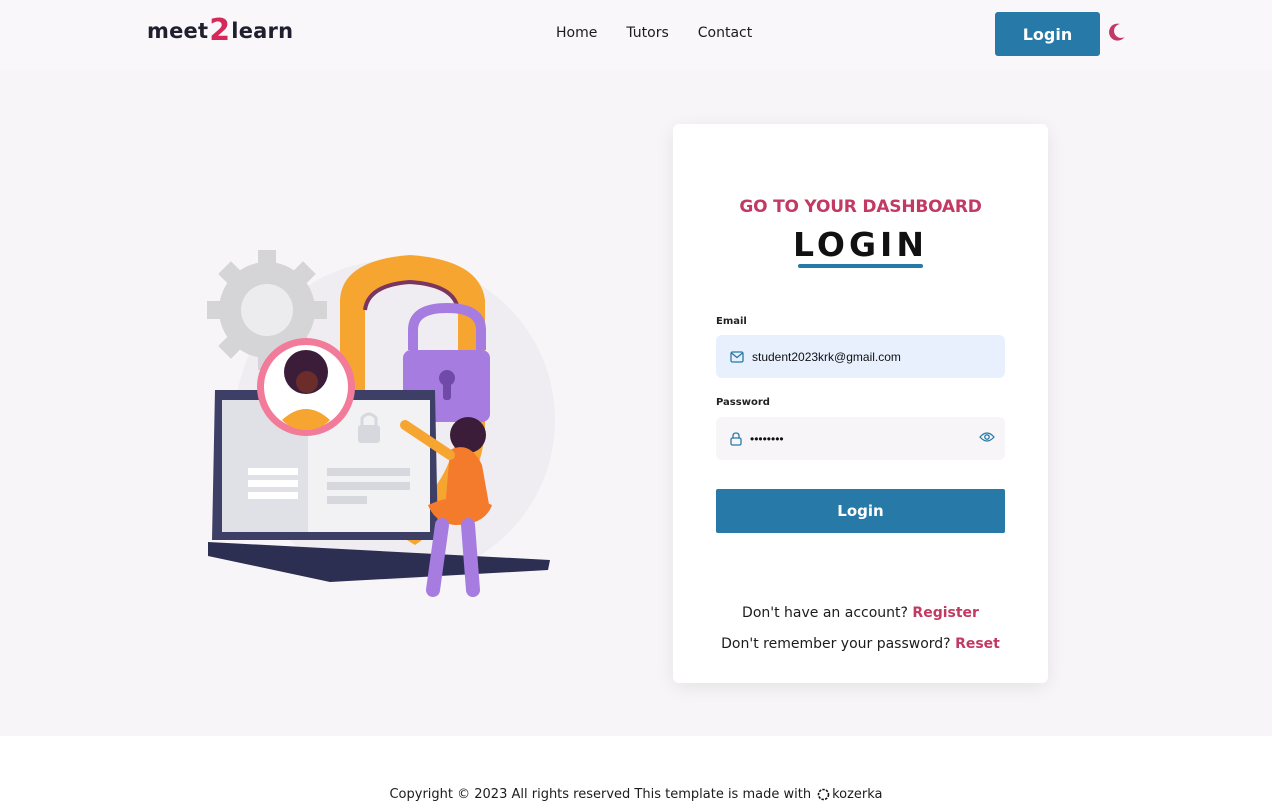 This screenshot has height=806, width=1272. Describe the element at coordinates (731, 321) in the screenshot. I see `email-label: Email` at that location.